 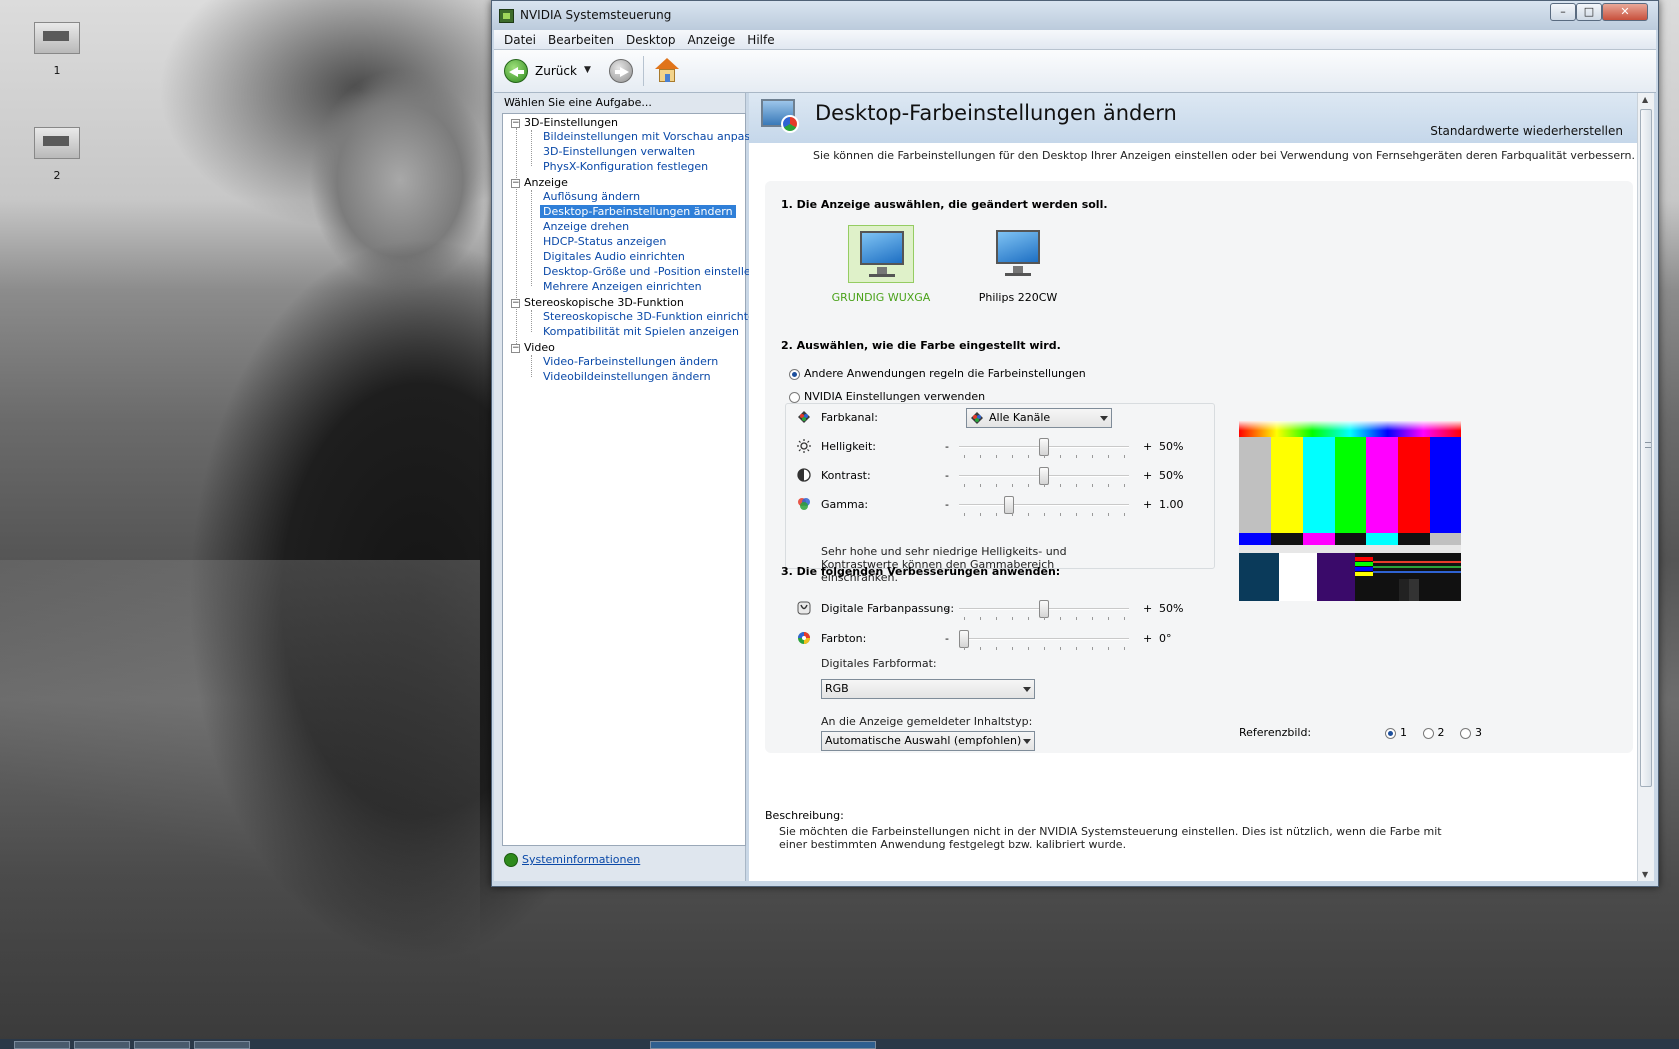 I want to click on display-option-philips: Philips 220CW, so click(x=1018, y=264).